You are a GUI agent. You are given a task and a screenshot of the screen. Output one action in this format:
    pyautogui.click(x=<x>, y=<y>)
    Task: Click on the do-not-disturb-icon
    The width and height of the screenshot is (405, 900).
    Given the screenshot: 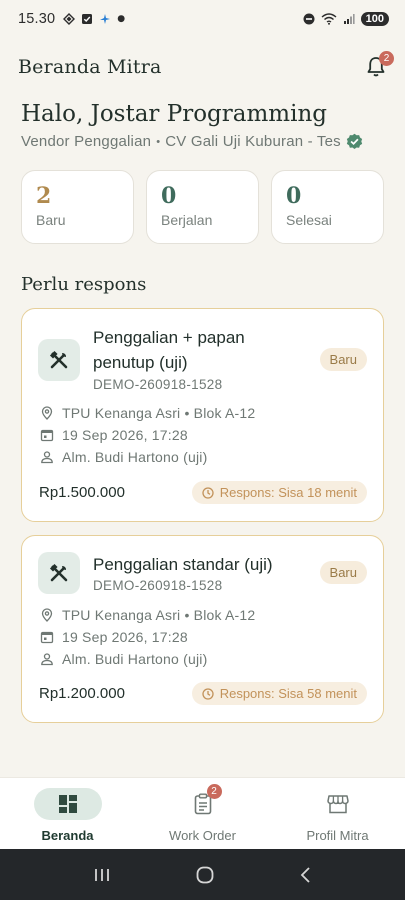 What is the action you would take?
    pyautogui.click(x=309, y=19)
    